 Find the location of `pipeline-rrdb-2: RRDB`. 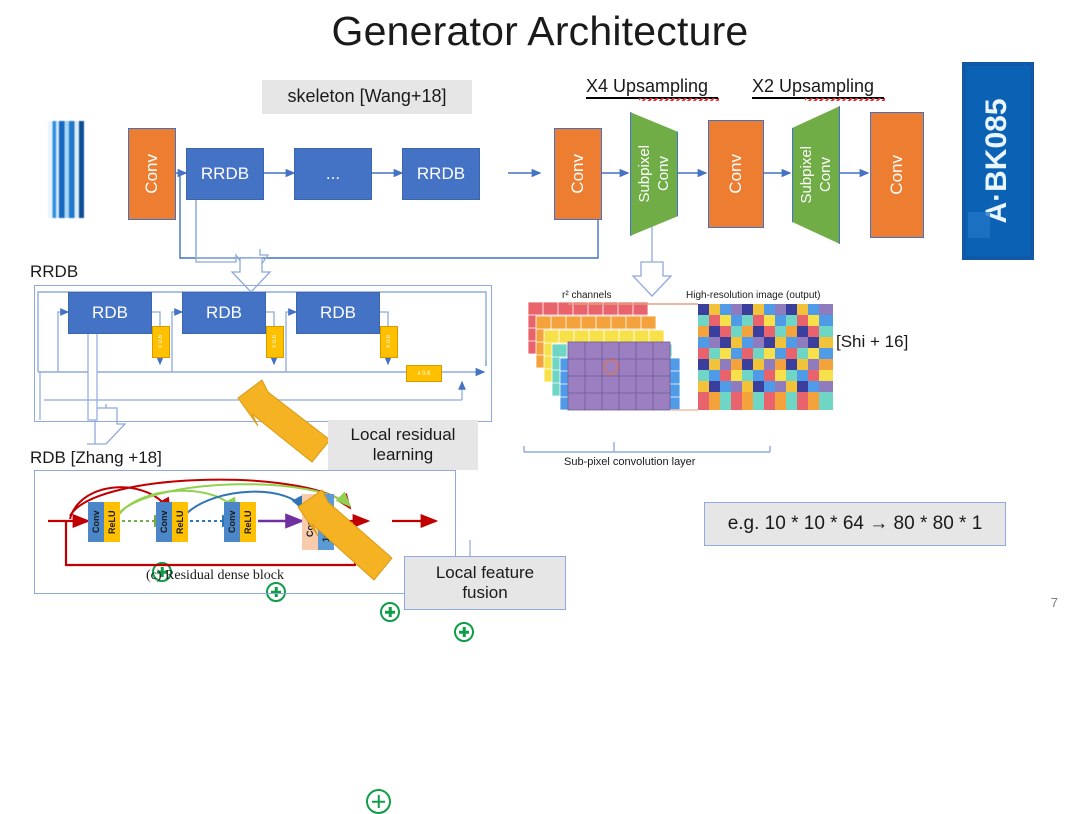

pipeline-rrdb-2: RRDB is located at coordinates (441, 174).